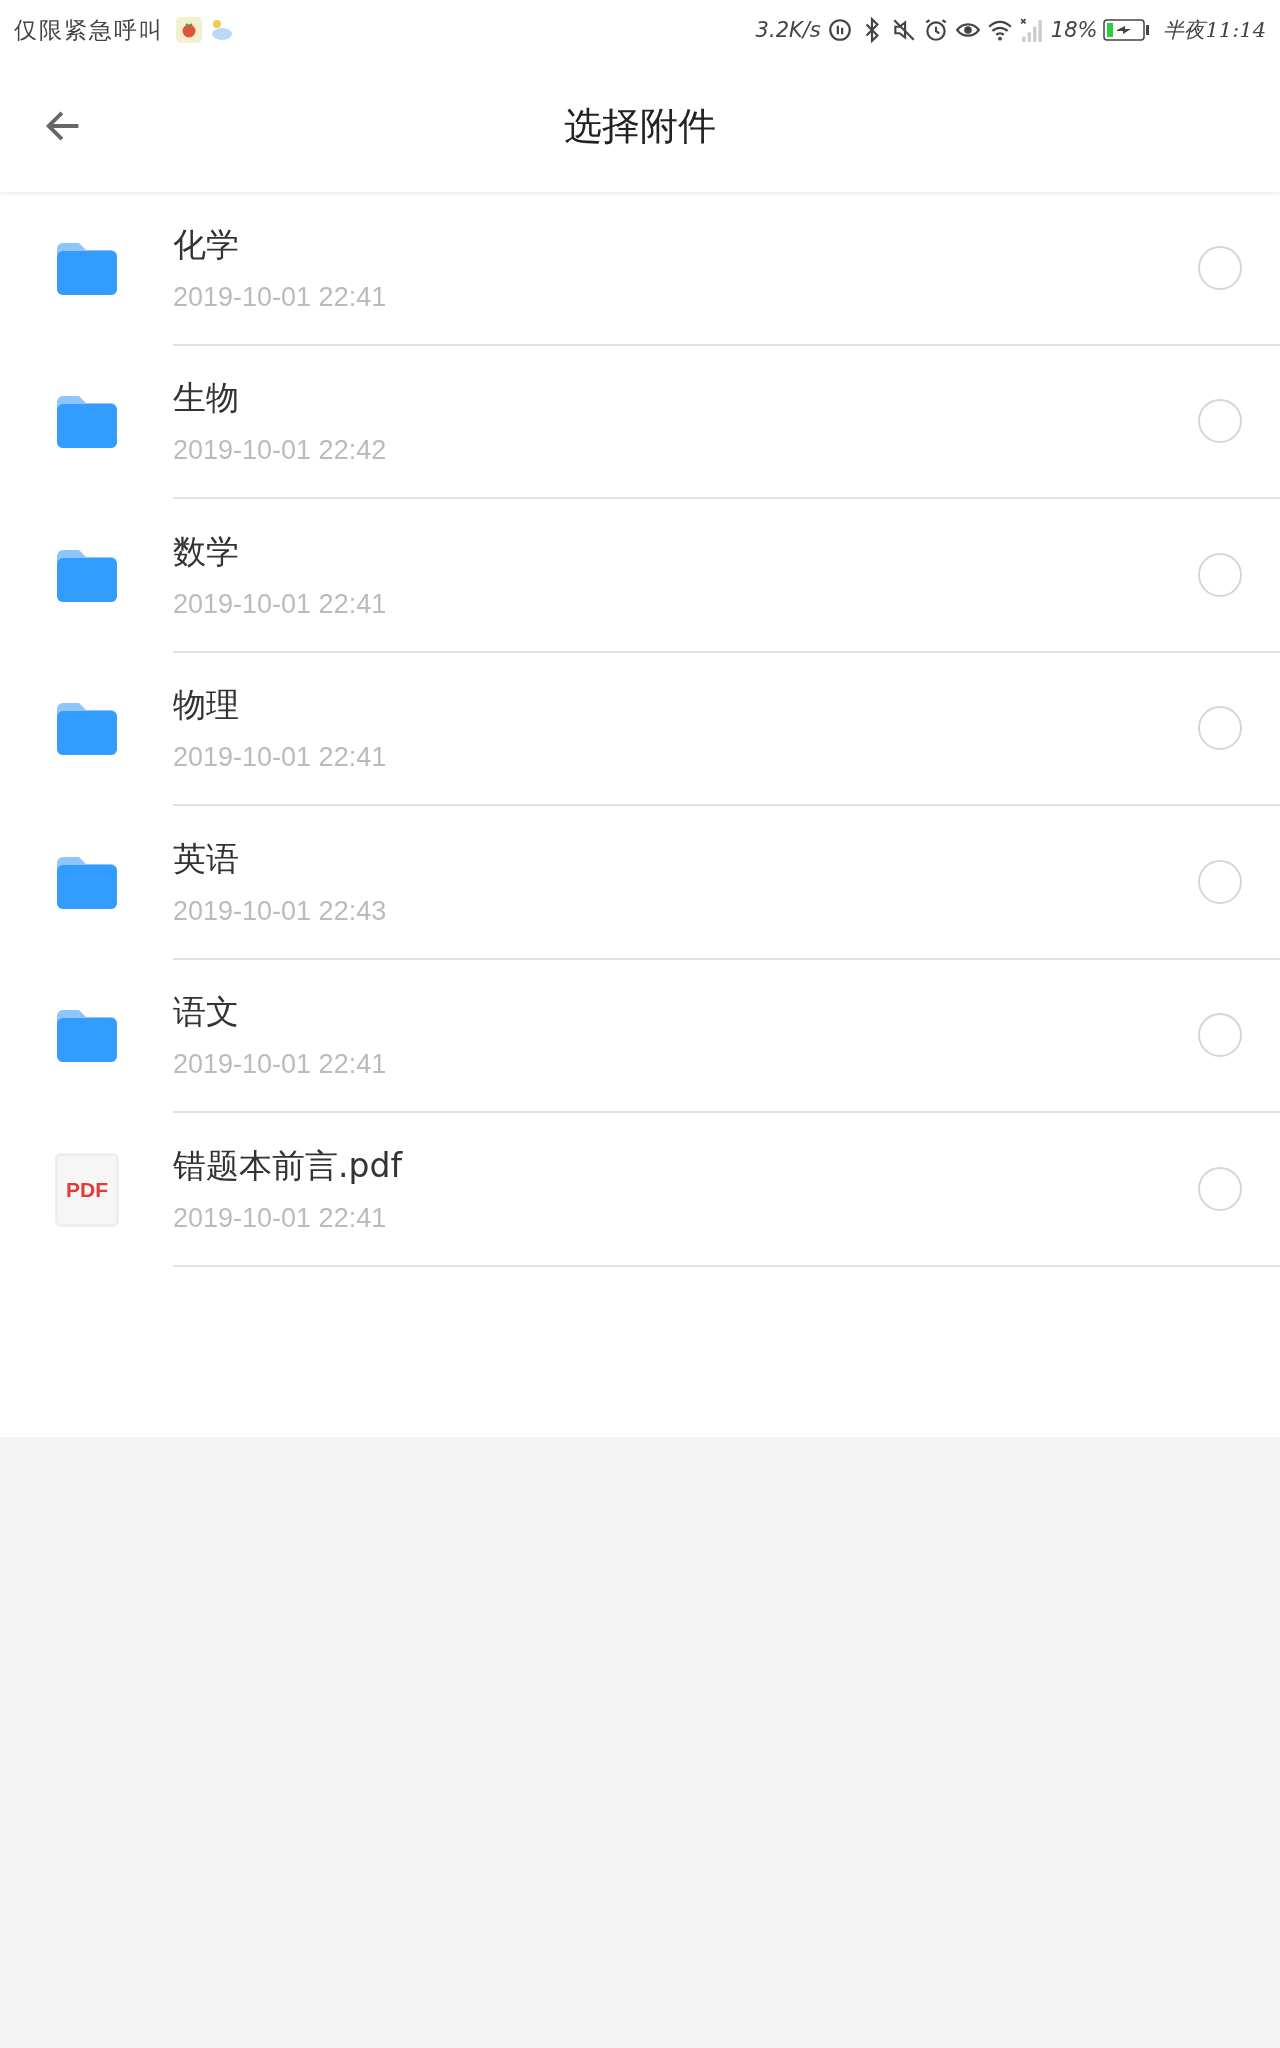 The image size is (1280, 2048). I want to click on file-name: 生物, so click(206, 398).